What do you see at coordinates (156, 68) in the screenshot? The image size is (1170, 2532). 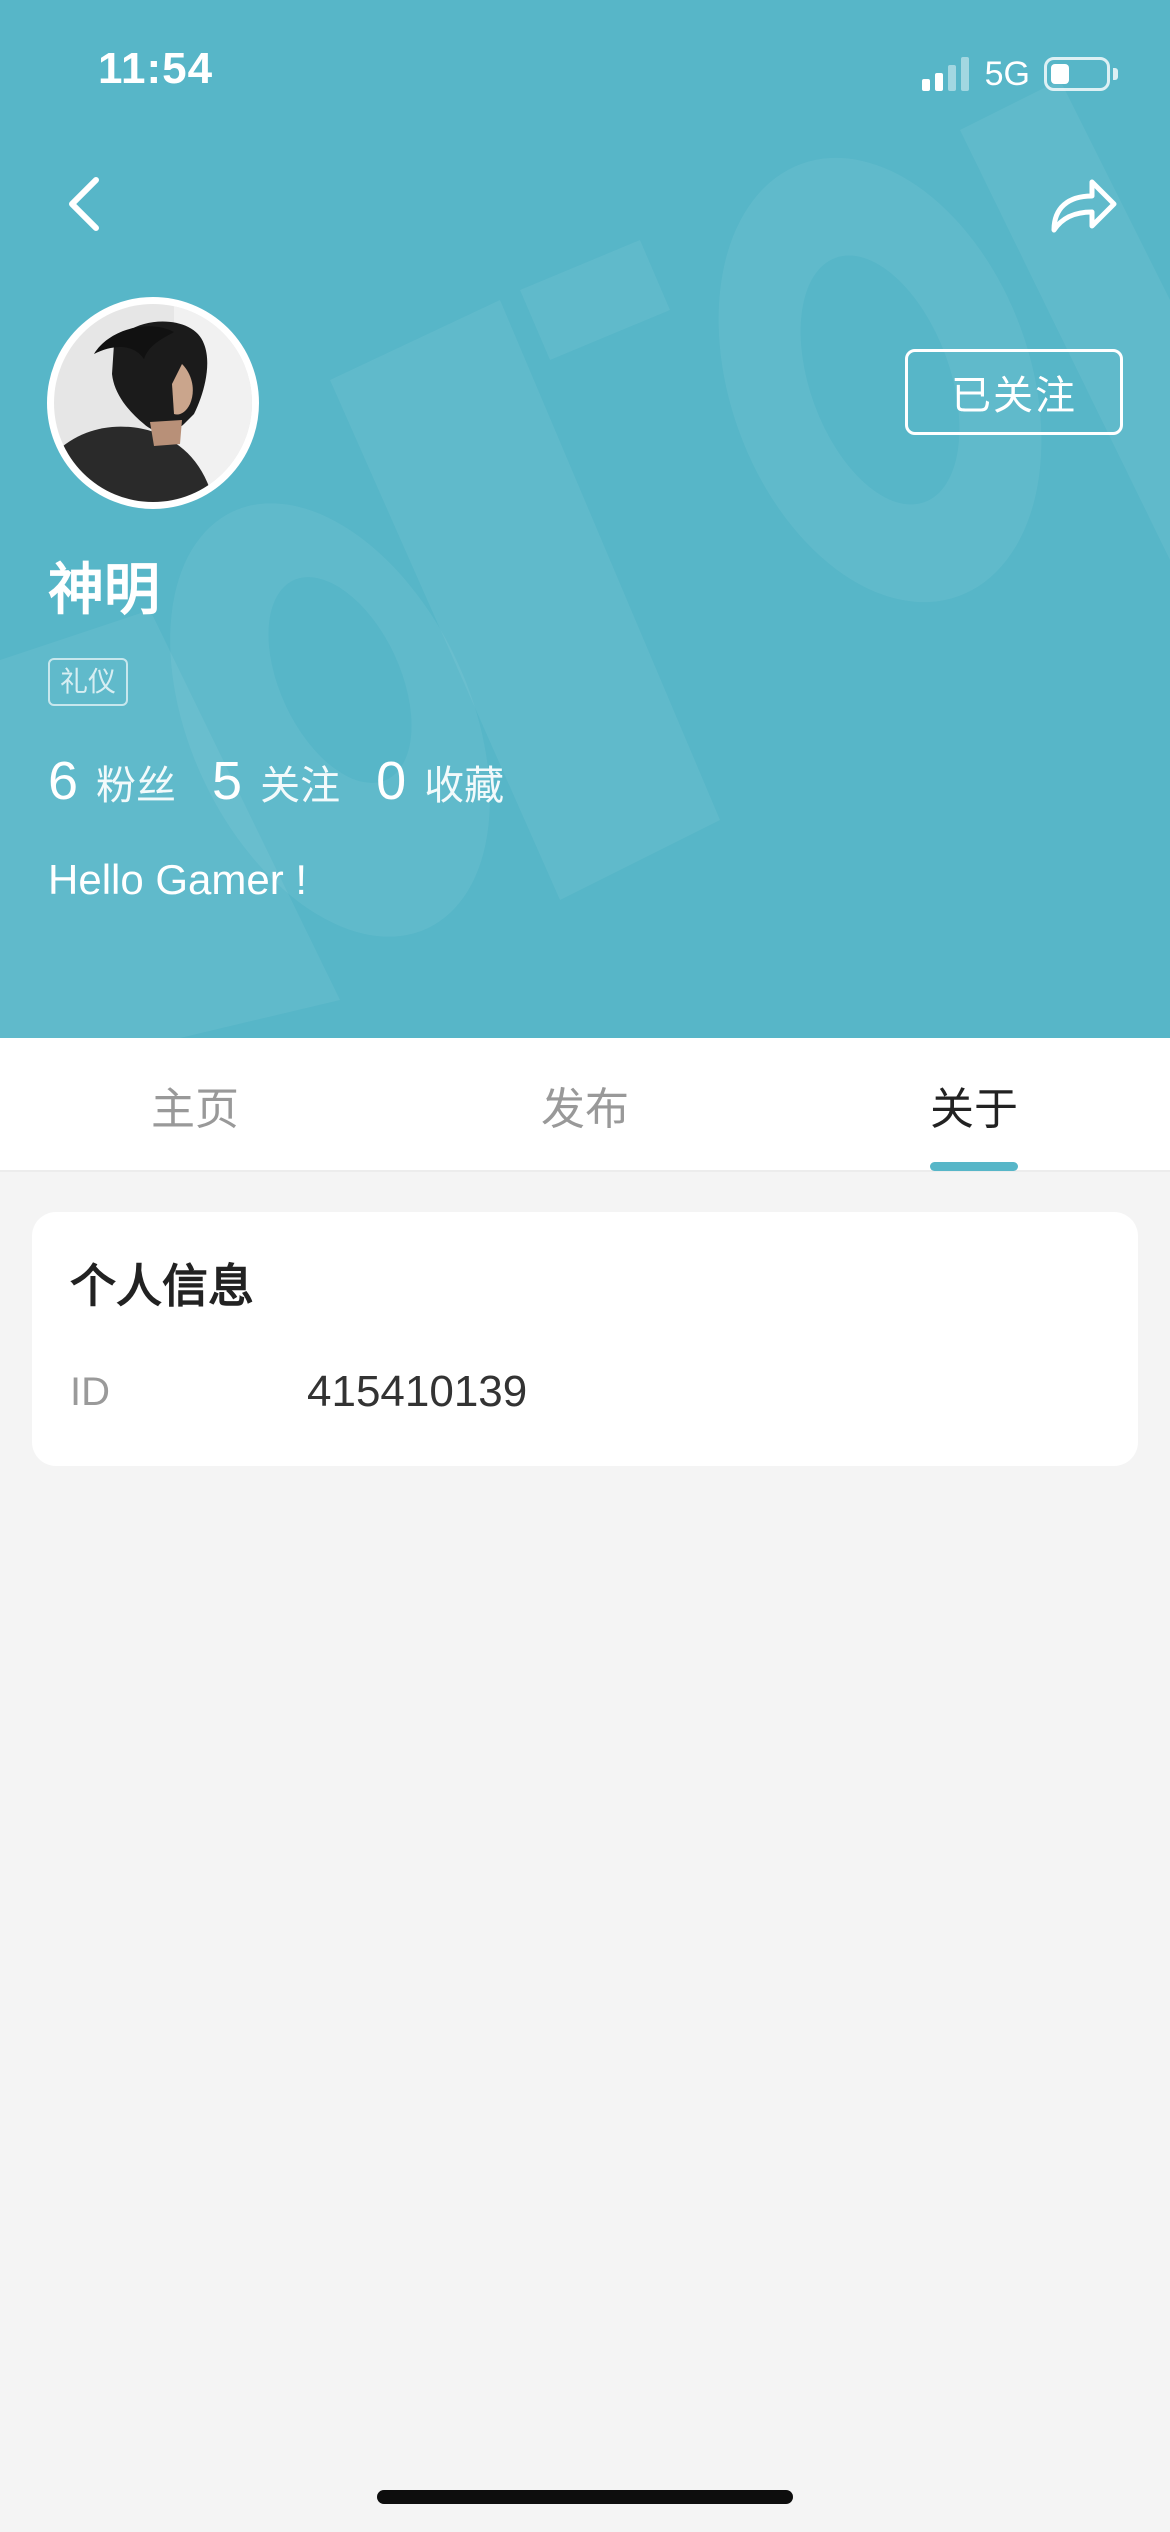 I see `status-time: 11:54` at bounding box center [156, 68].